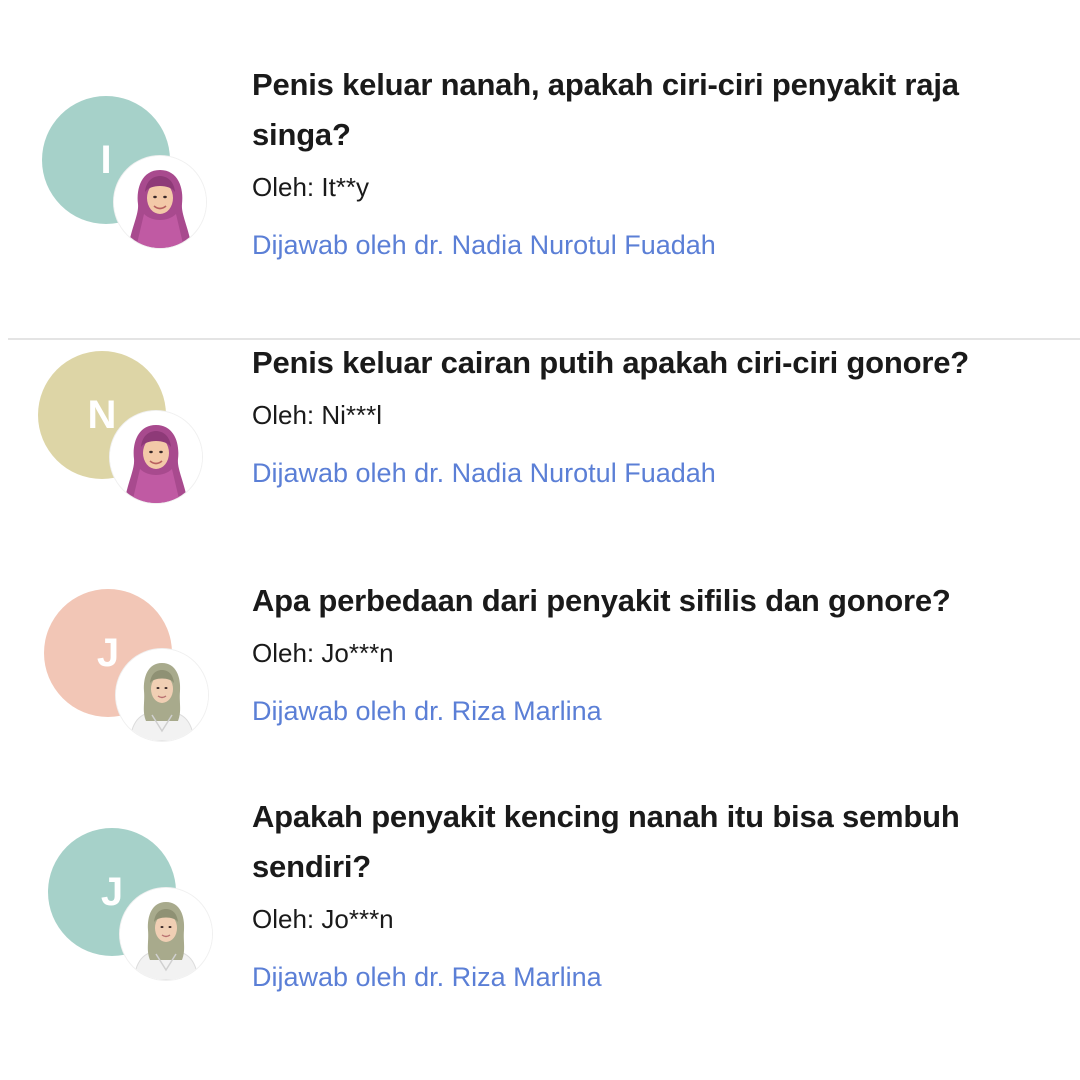 The width and height of the screenshot is (1080, 1080). I want to click on question-author: Oleh: Ni***l, so click(317, 415).